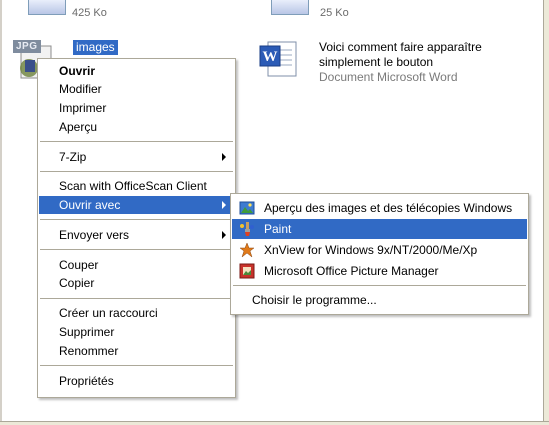 The height and width of the screenshot is (425, 549). Describe the element at coordinates (136, 283) in the screenshot. I see `menu-item-copy: Copier` at that location.